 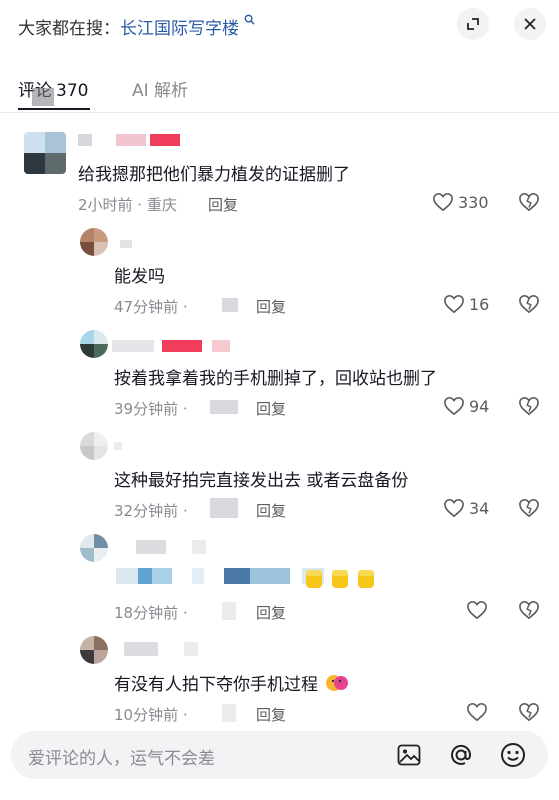 I want to click on close-button, so click(x=530, y=24).